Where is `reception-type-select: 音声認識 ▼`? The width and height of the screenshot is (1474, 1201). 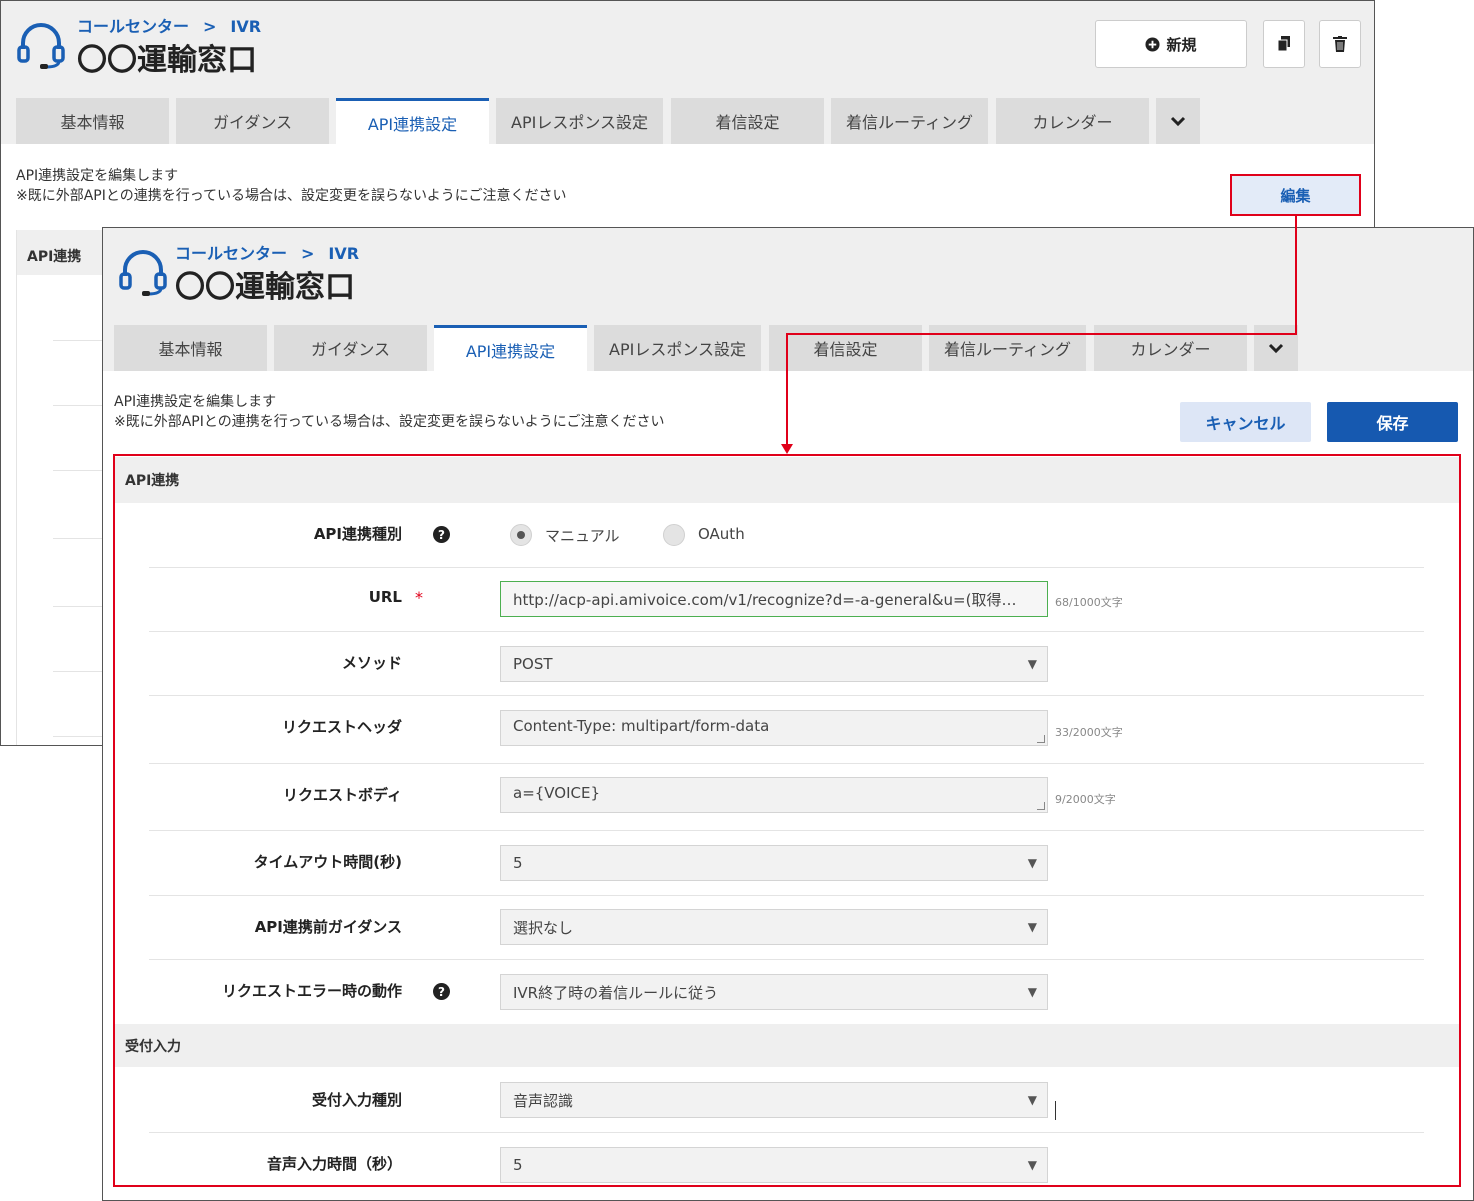 reception-type-select: 音声認識 ▼ is located at coordinates (774, 1100).